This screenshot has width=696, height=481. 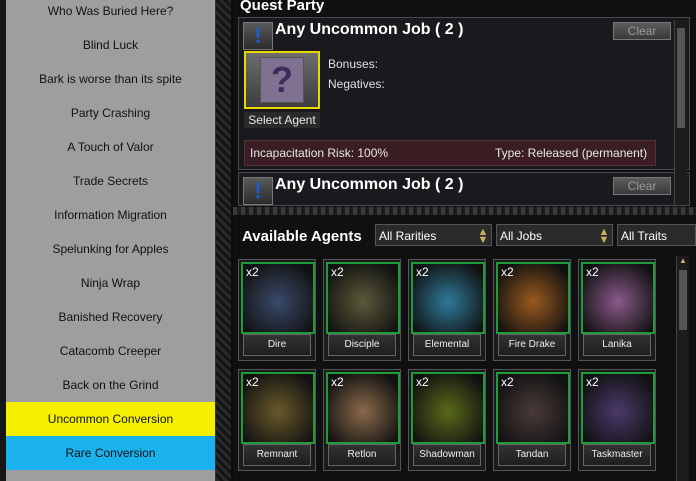 What do you see at coordinates (110, 317) in the screenshot?
I see `quest-list-item: Banished Recovery` at bounding box center [110, 317].